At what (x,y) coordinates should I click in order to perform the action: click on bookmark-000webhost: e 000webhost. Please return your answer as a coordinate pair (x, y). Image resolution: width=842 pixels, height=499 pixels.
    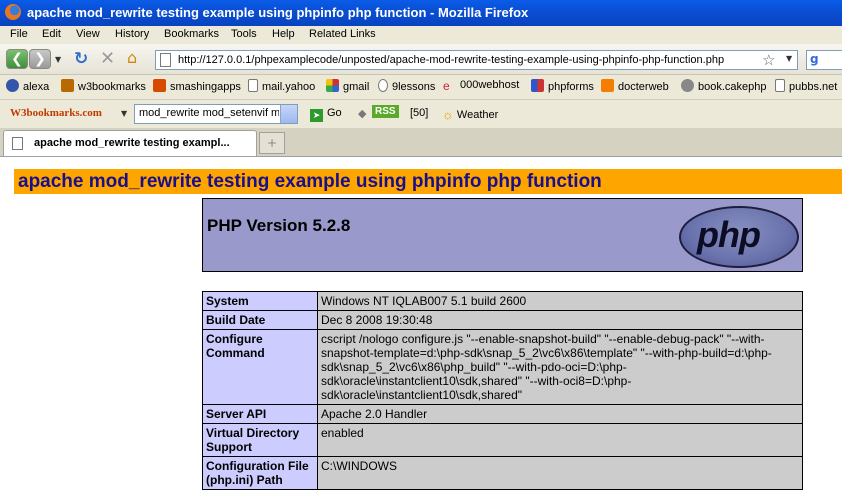
    Looking at the image, I should click on (481, 87).